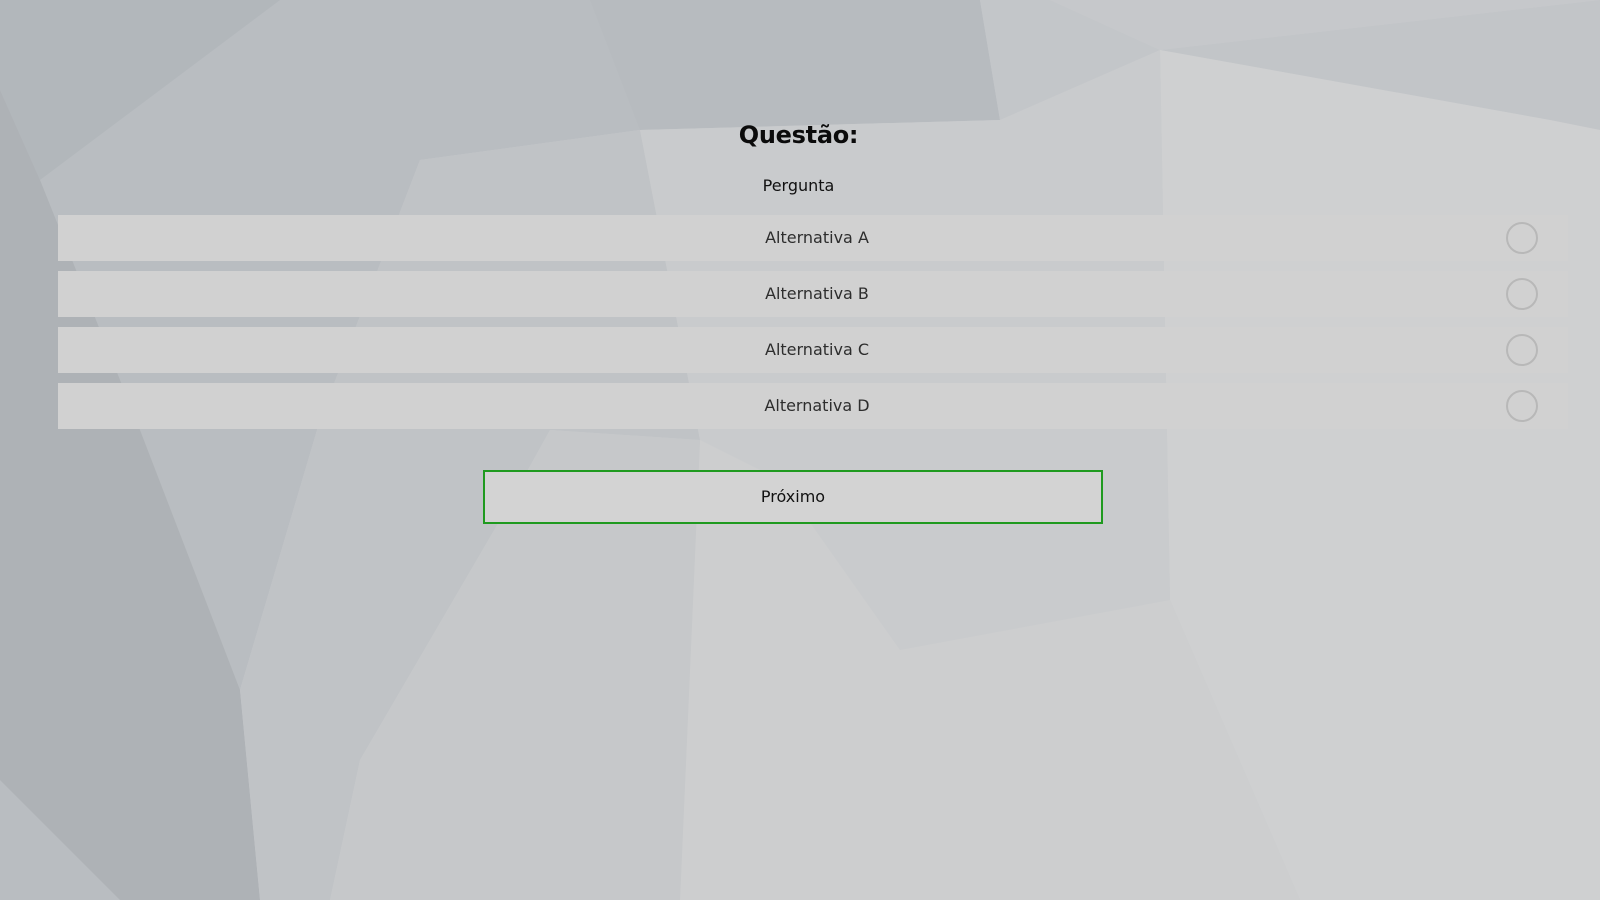 The width and height of the screenshot is (1600, 900). I want to click on option-b: Alternativa B, so click(813, 294).